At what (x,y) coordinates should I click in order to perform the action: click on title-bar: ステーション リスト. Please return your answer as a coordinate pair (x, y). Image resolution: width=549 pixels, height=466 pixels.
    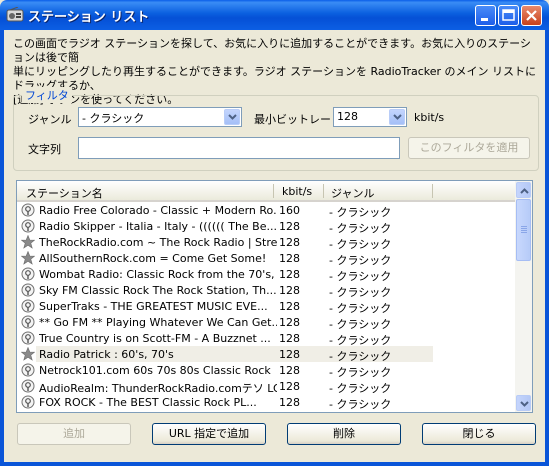
    Looking at the image, I should click on (274, 15).